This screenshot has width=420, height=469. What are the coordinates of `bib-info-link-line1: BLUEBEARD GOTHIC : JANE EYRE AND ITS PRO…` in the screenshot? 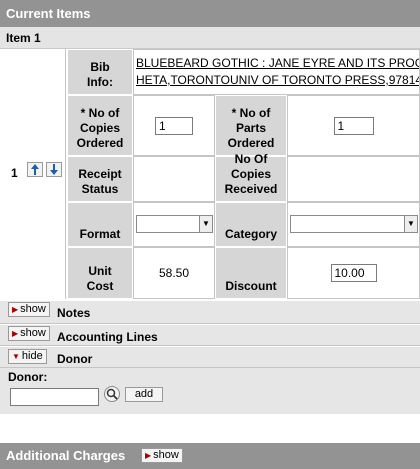 It's located at (277, 63).